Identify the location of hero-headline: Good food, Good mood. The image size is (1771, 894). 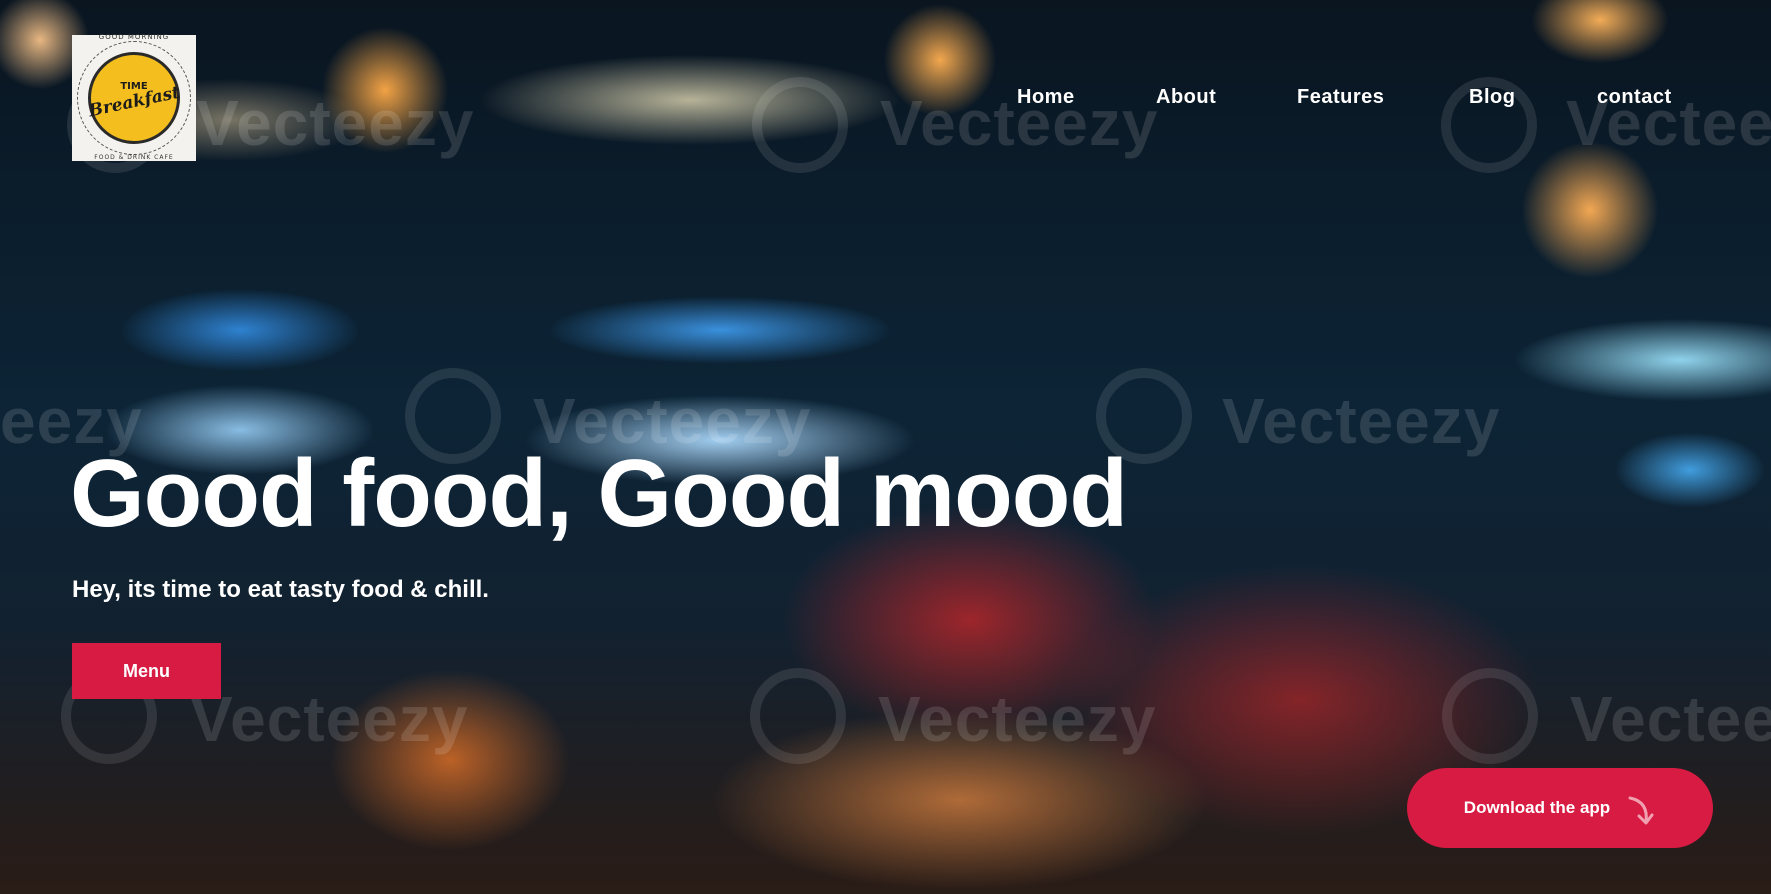
(599, 493).